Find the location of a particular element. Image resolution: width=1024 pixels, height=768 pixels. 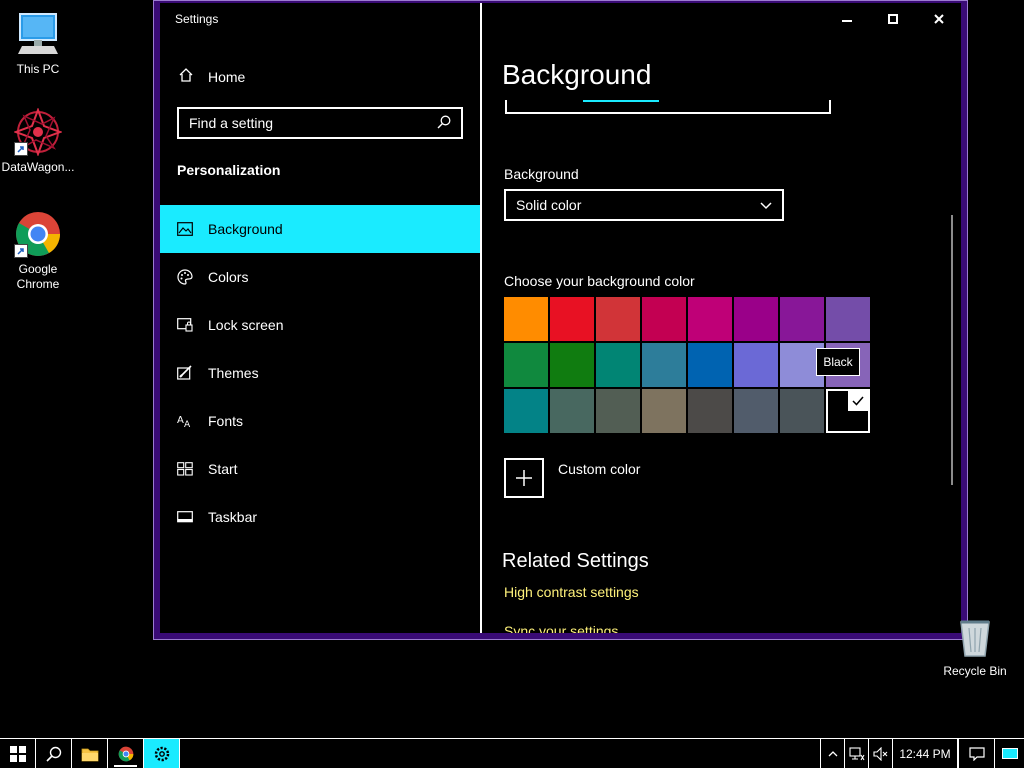

nav-home: Home is located at coordinates (211, 76).